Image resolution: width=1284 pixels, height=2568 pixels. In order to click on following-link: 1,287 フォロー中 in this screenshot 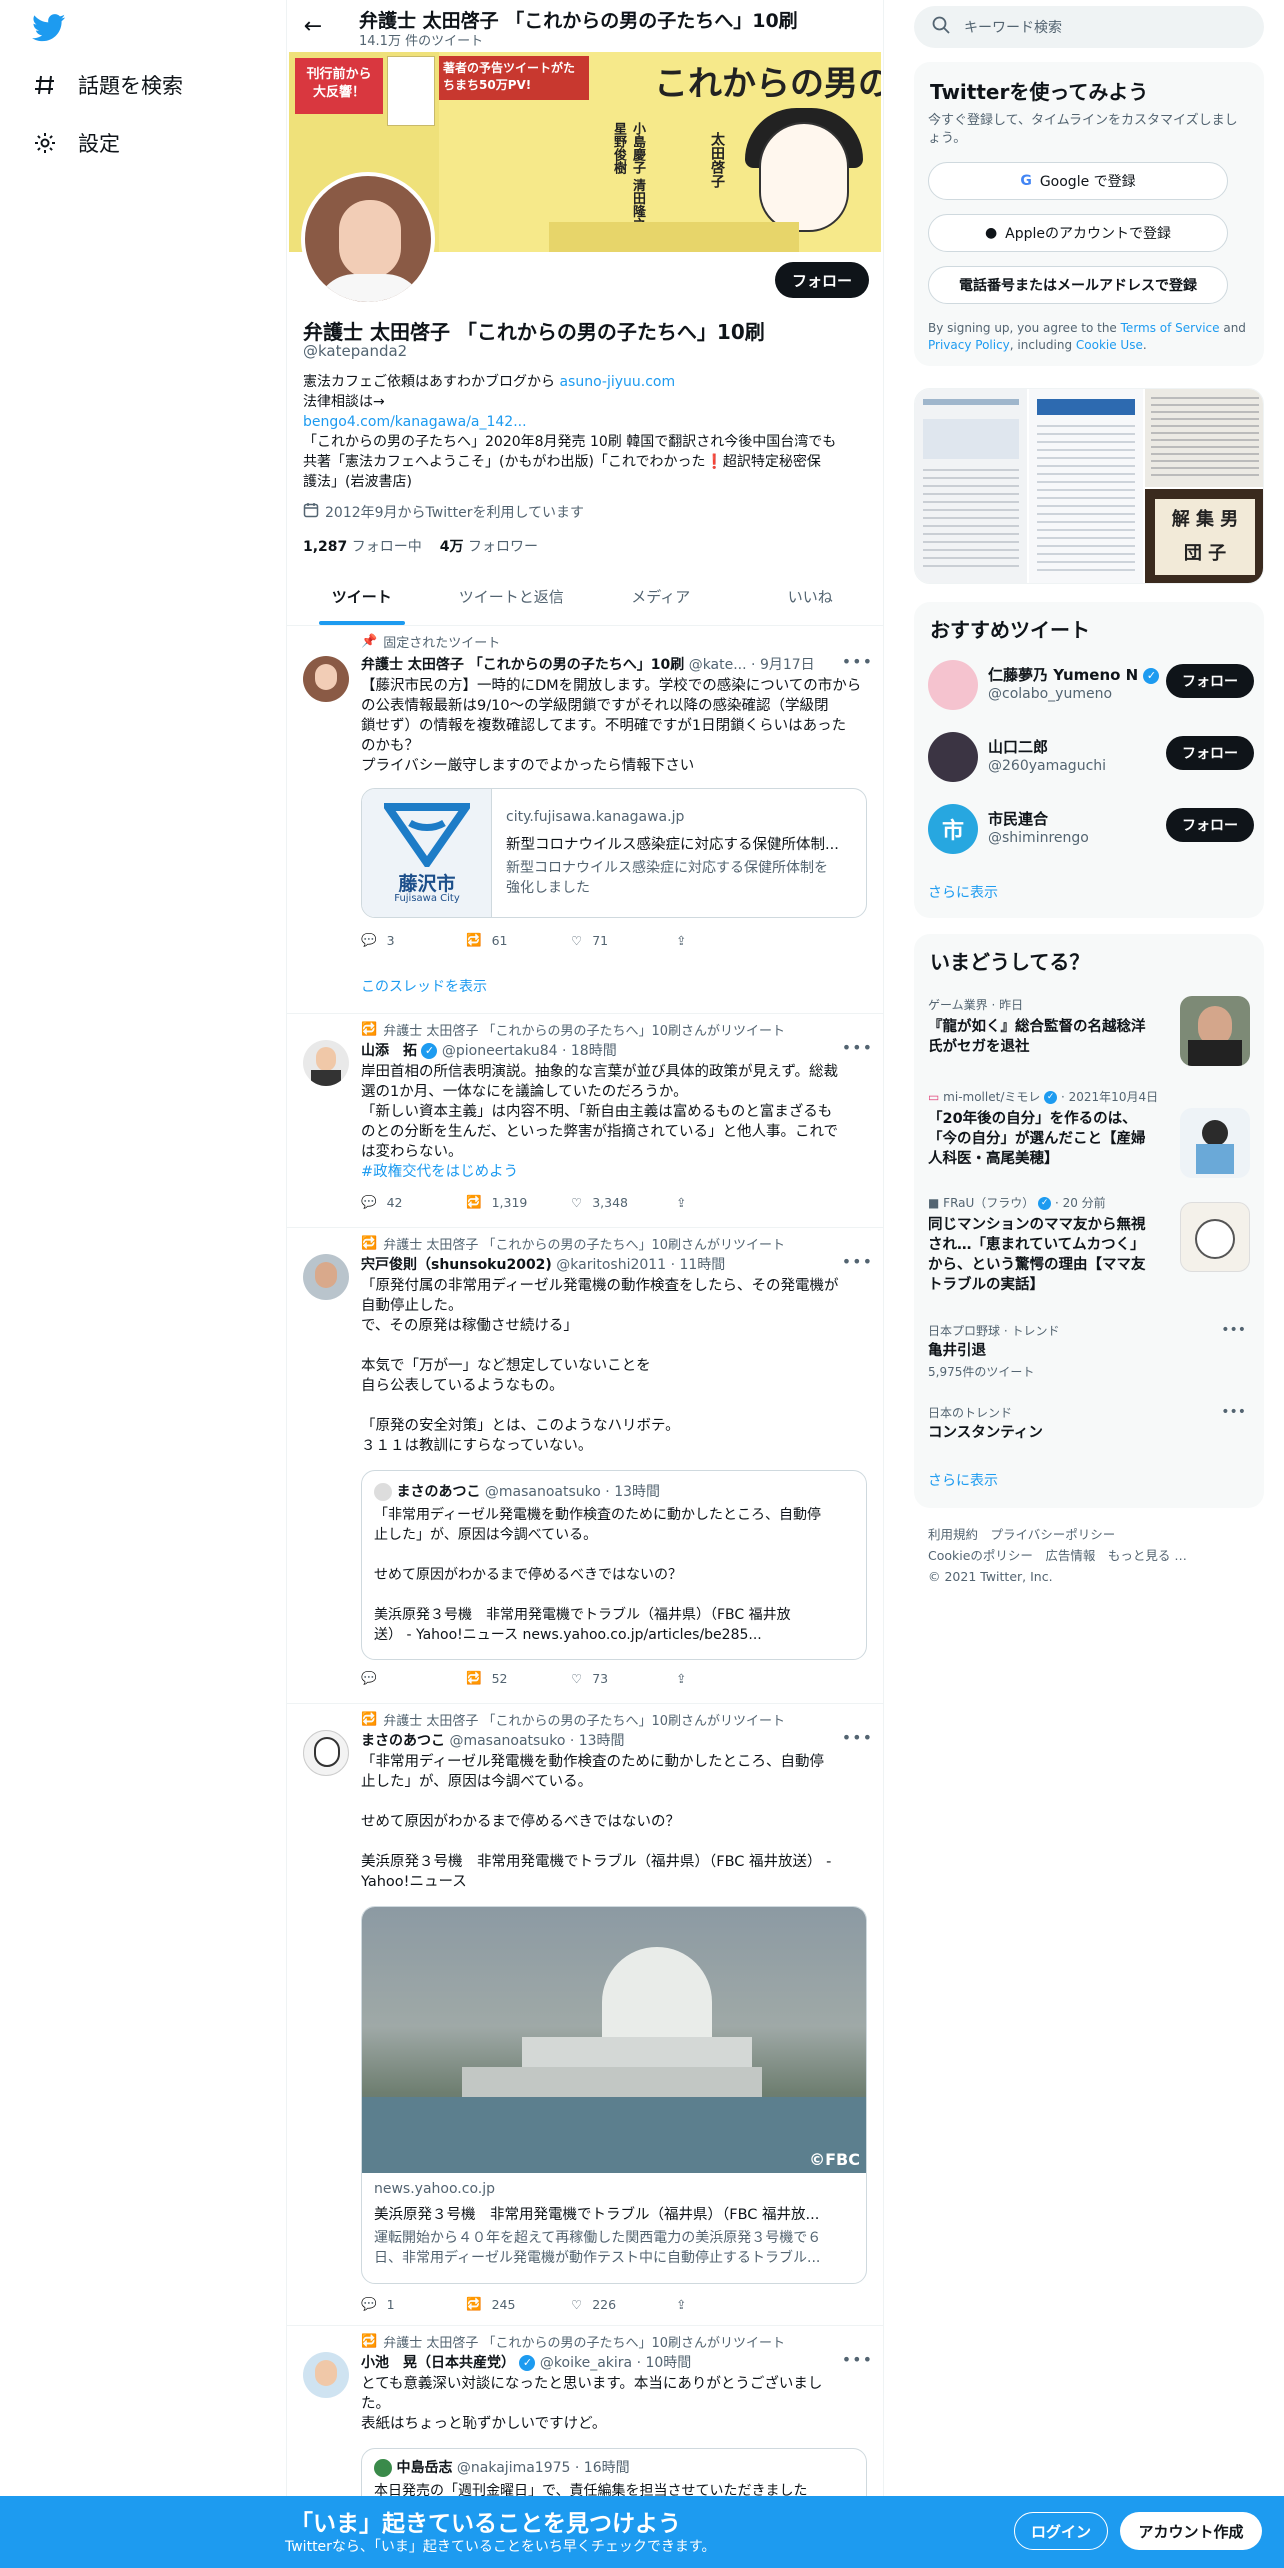, I will do `click(362, 546)`.